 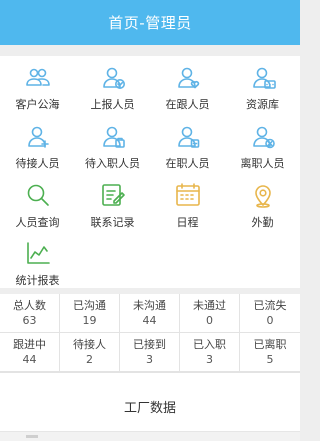 I want to click on stat-label: 已流失, so click(x=270, y=305).